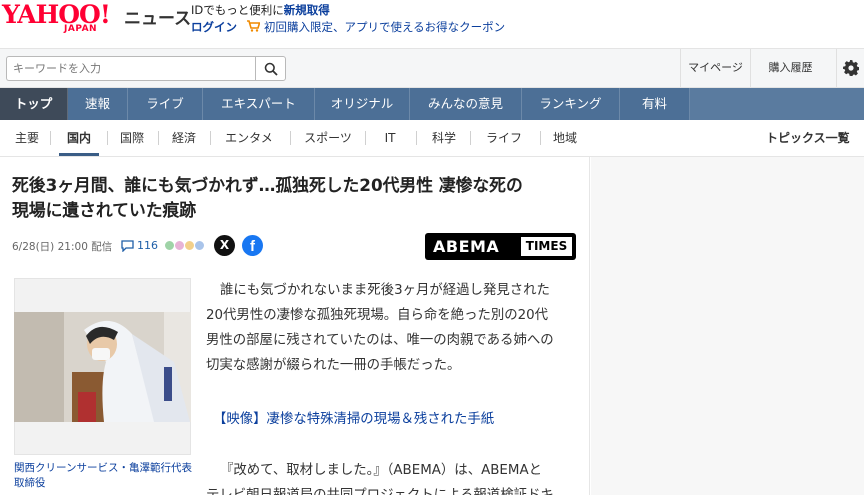  I want to click on facebook-icon: f, so click(252, 246).